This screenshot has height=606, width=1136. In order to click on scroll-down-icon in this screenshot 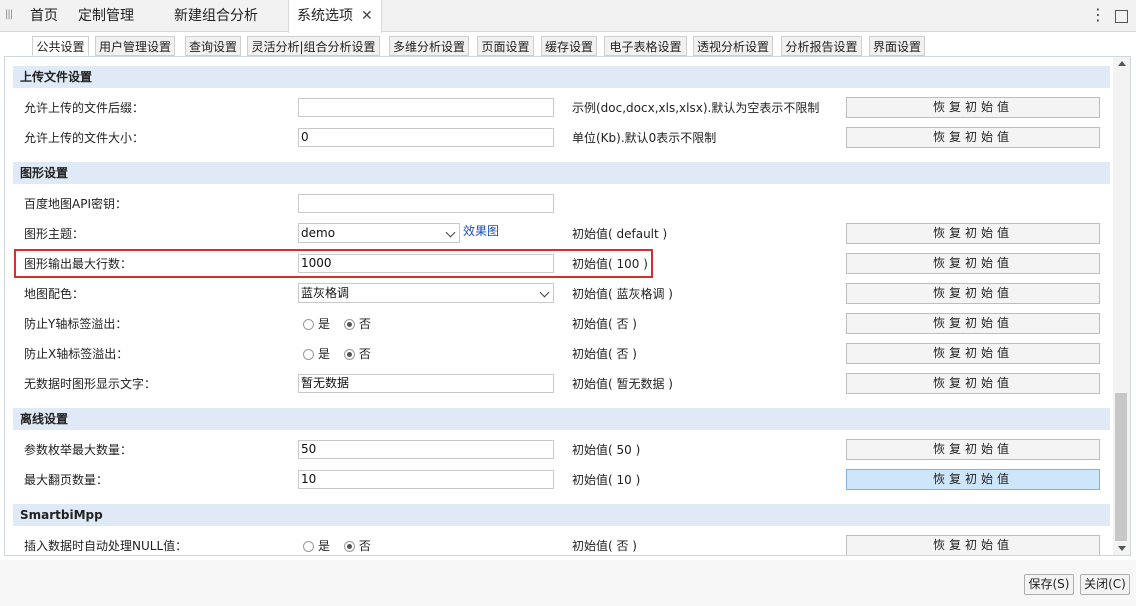, I will do `click(1122, 548)`.